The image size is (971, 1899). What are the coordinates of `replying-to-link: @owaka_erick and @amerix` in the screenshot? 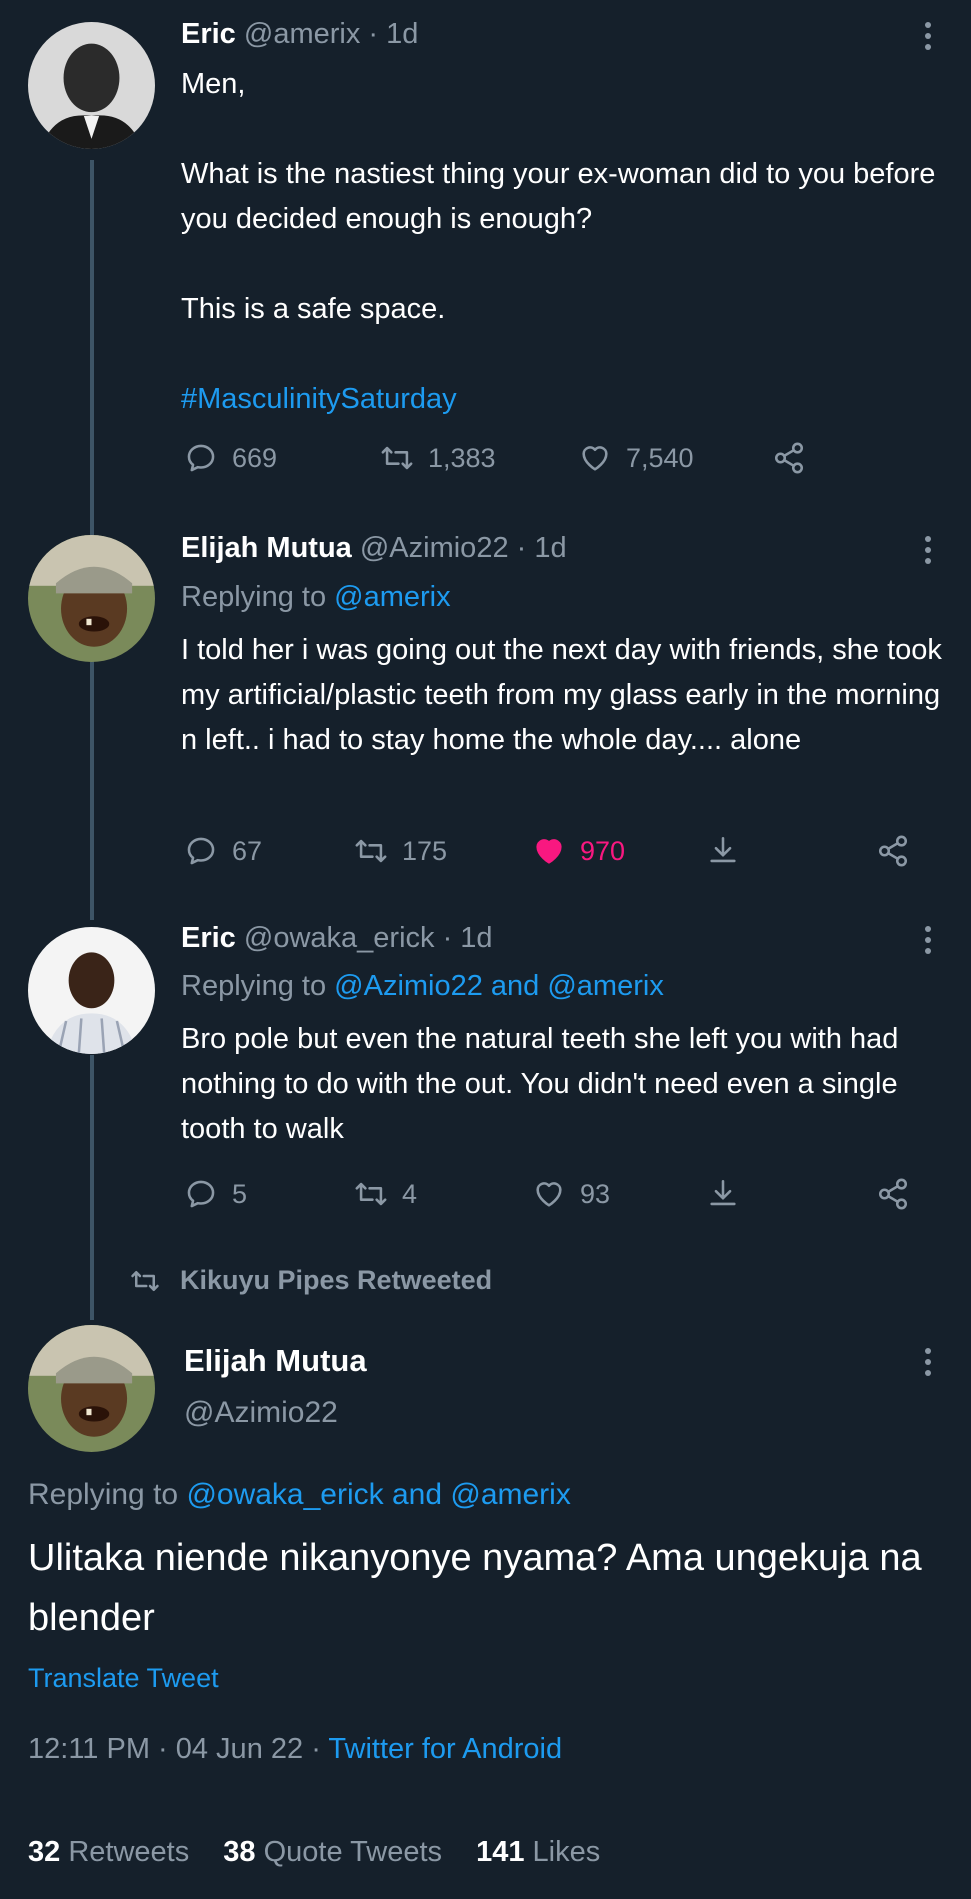 It's located at (378, 1494).